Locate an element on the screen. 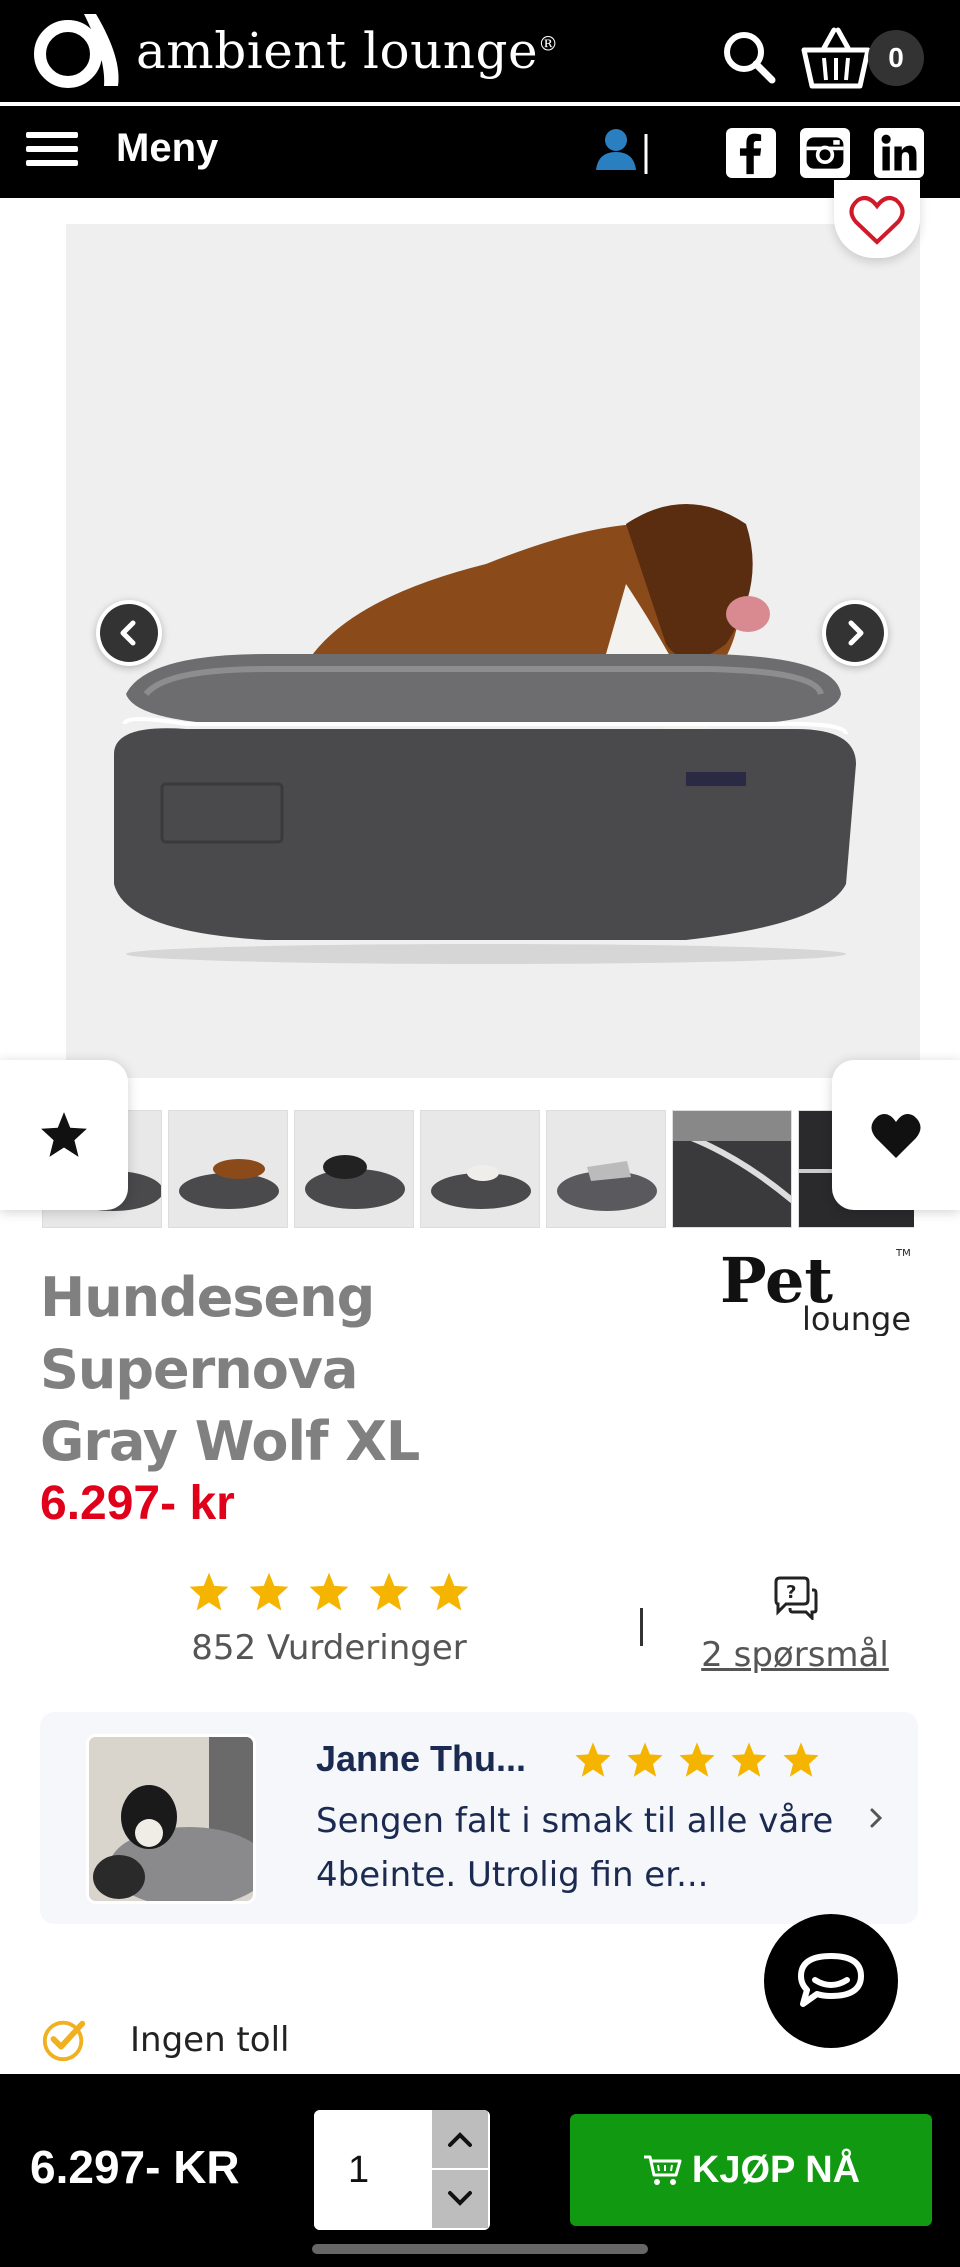 The image size is (960, 2267). reviews-side-tab is located at coordinates (64, 1135).